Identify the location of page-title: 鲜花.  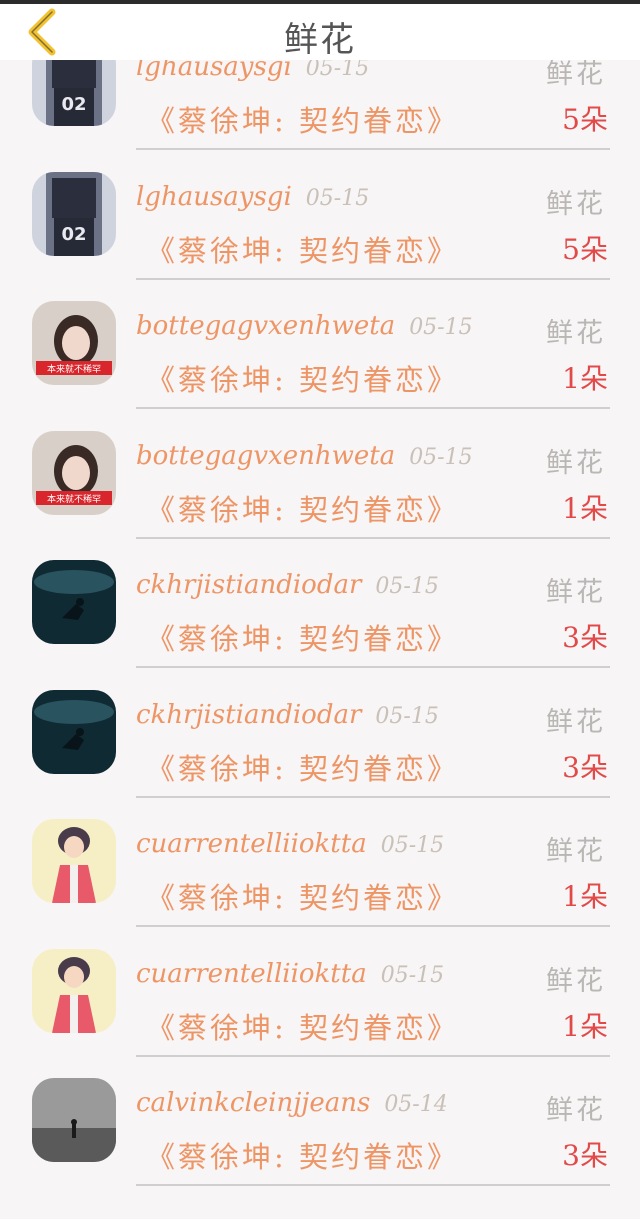
(320, 40).